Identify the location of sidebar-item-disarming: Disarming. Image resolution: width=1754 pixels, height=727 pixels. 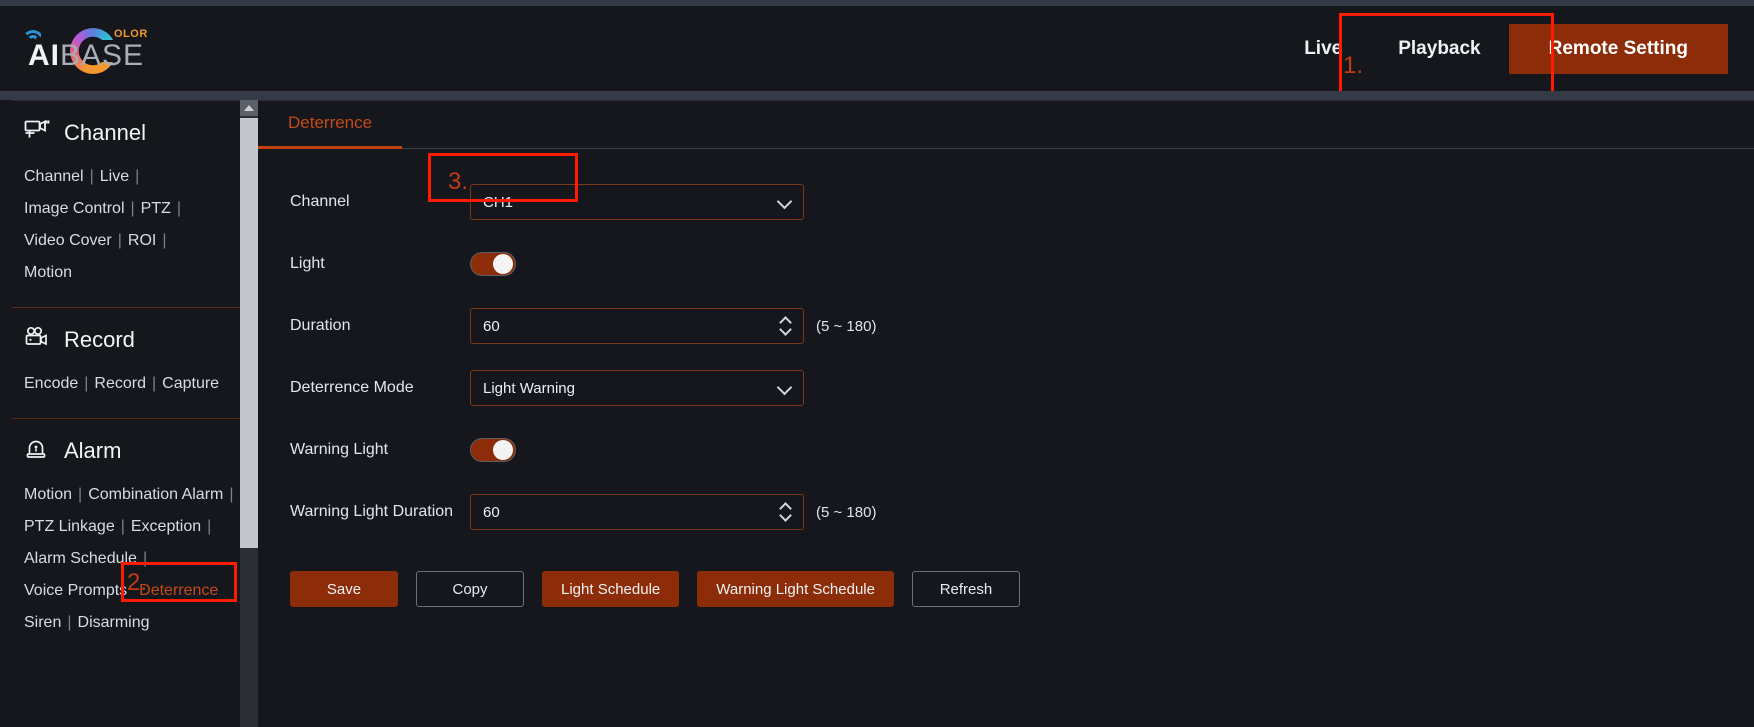
(114, 622).